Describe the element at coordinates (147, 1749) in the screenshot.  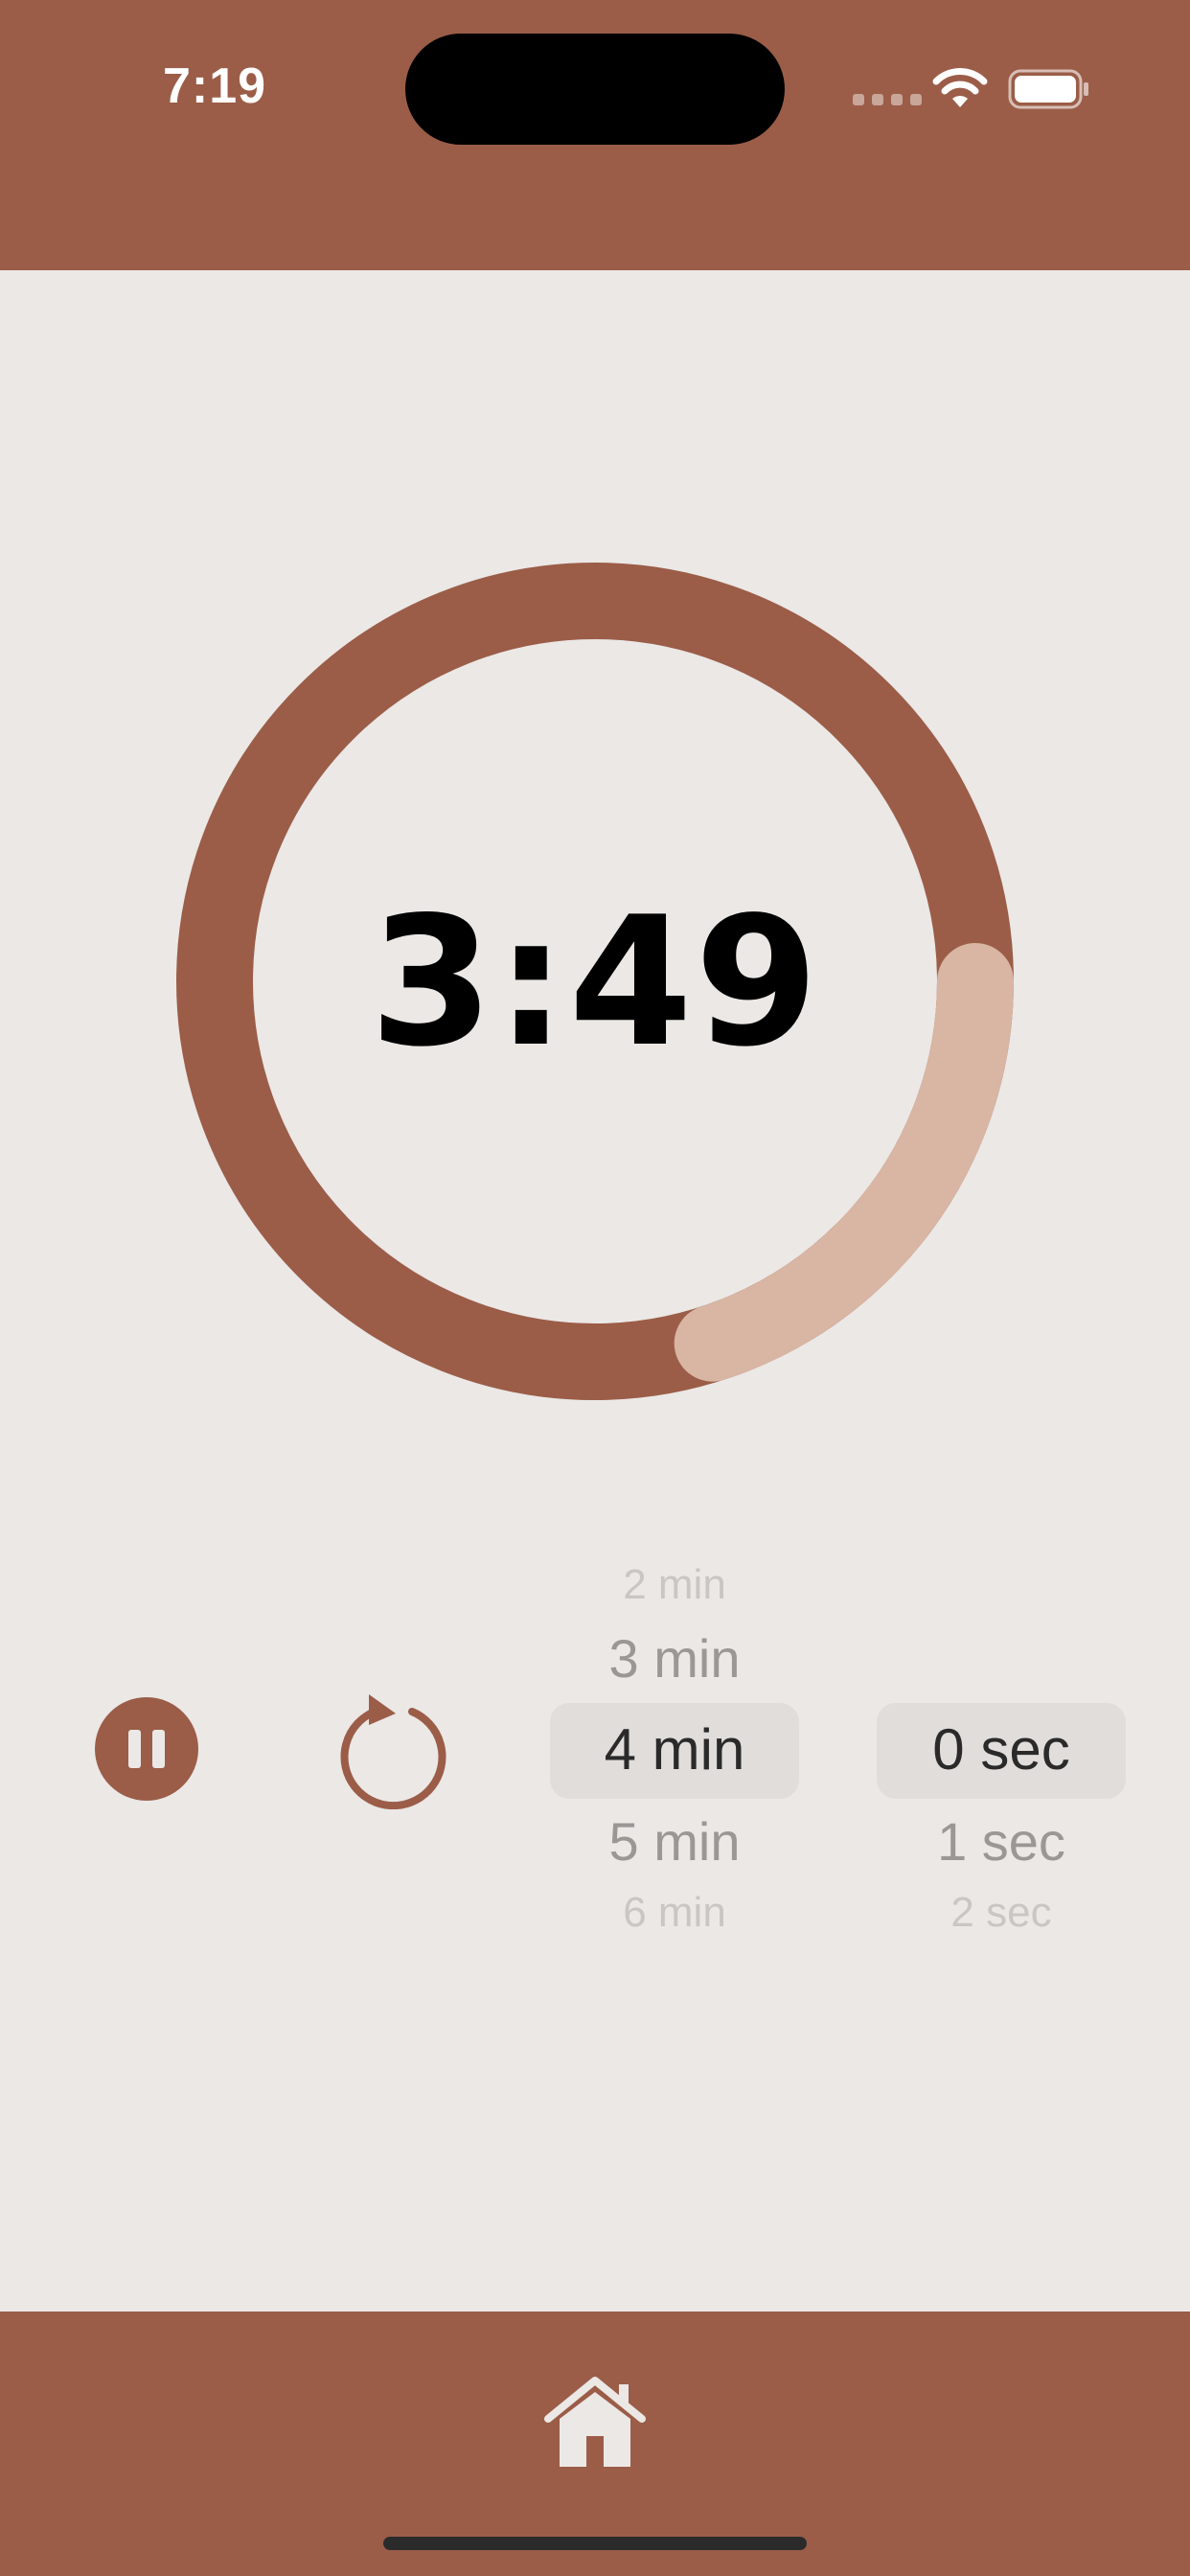
I see `pause-button` at that location.